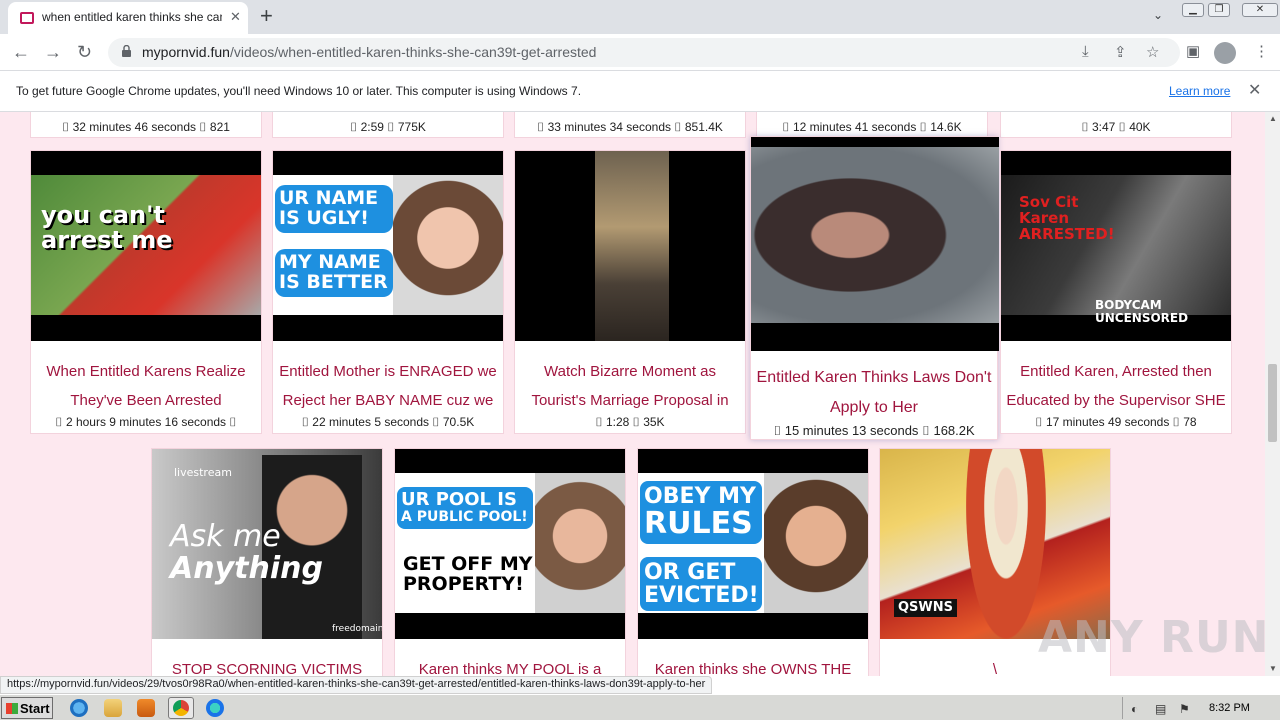 Image resolution: width=1280 pixels, height=720 pixels. I want to click on video-title: Karen thinks she OWNS THE, so click(753, 665).